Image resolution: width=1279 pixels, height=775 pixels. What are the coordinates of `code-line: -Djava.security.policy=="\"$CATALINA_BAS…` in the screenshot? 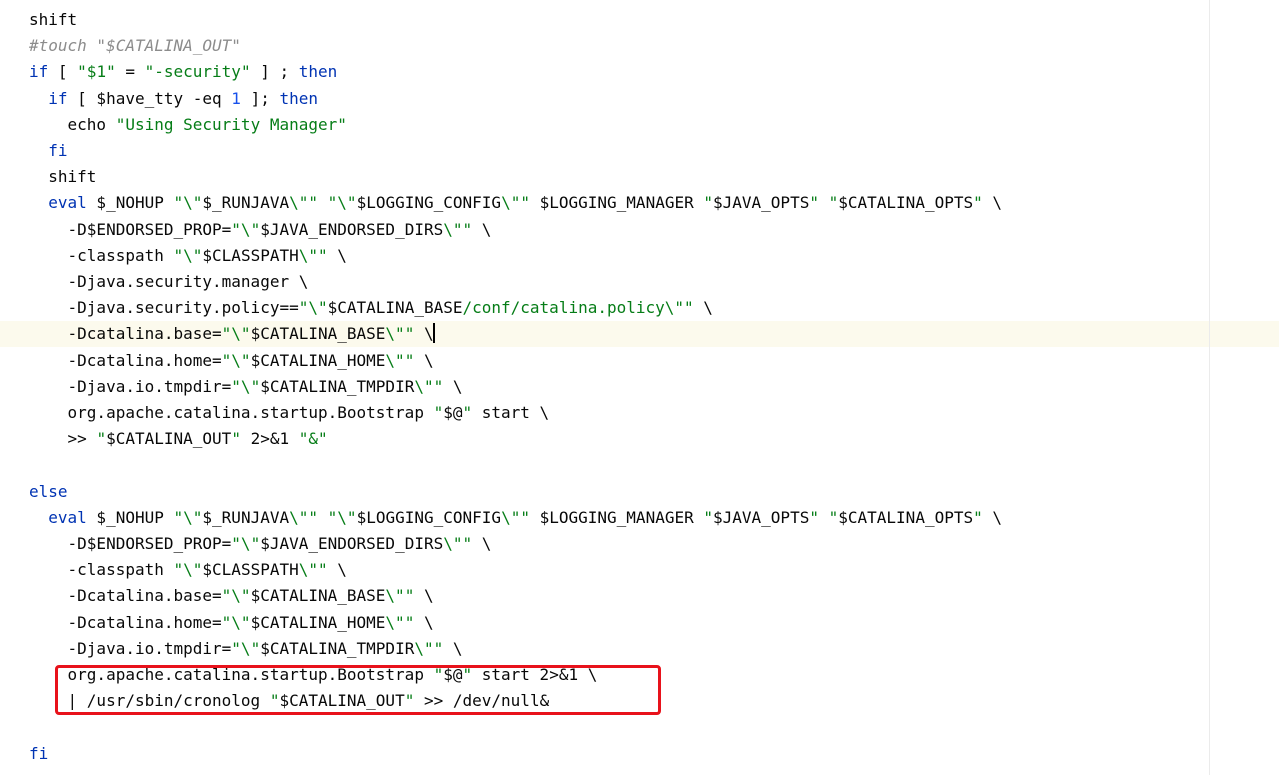 It's located at (639, 308).